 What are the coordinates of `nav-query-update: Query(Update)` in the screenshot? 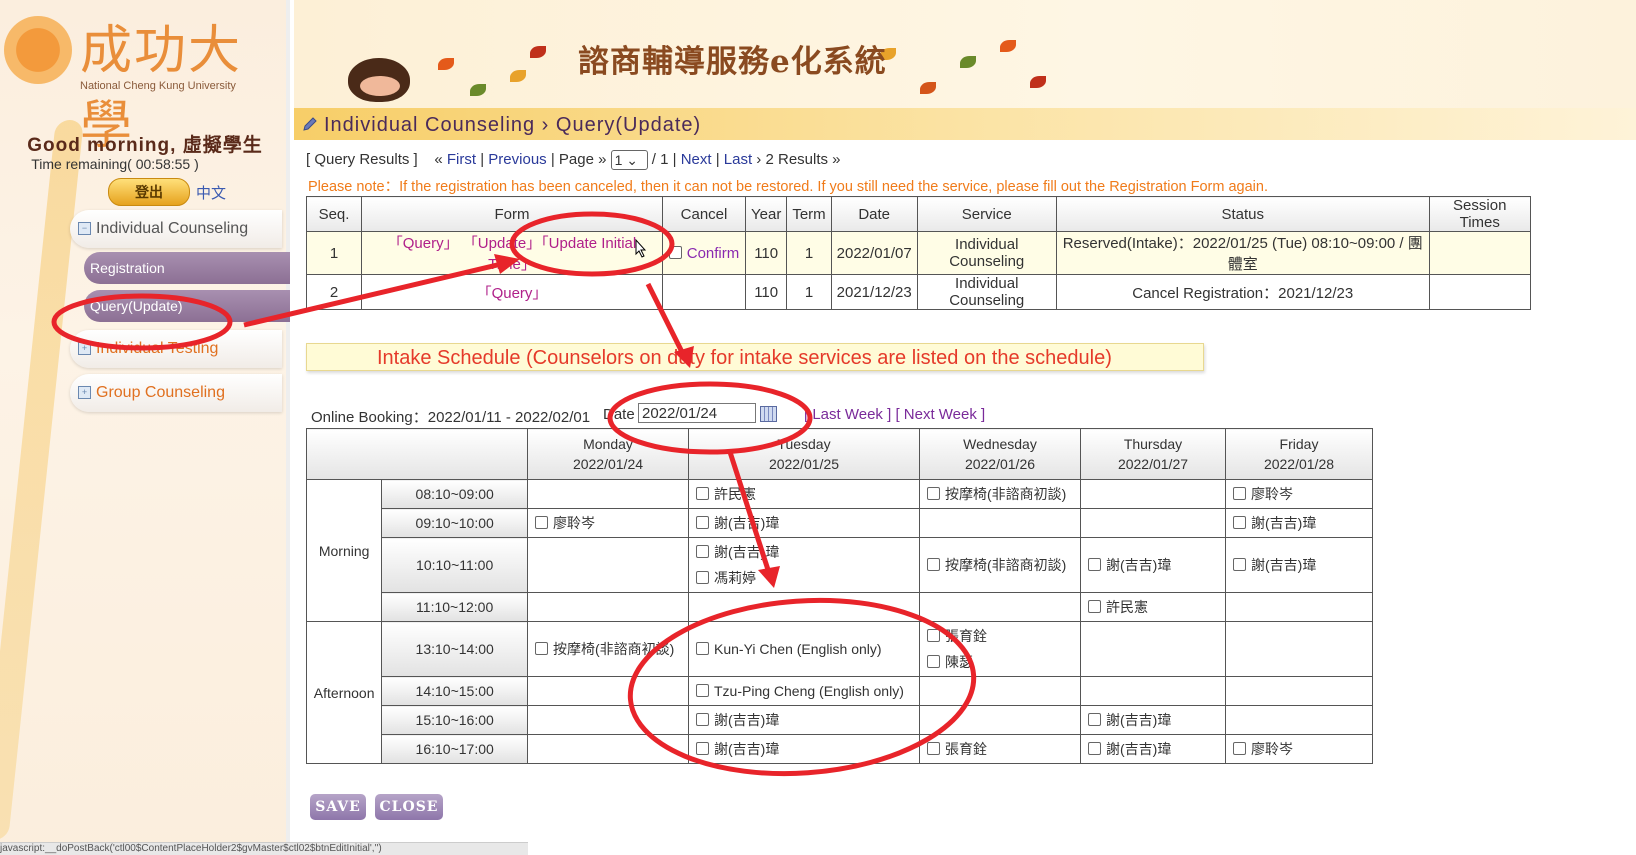 It's located at (187, 306).